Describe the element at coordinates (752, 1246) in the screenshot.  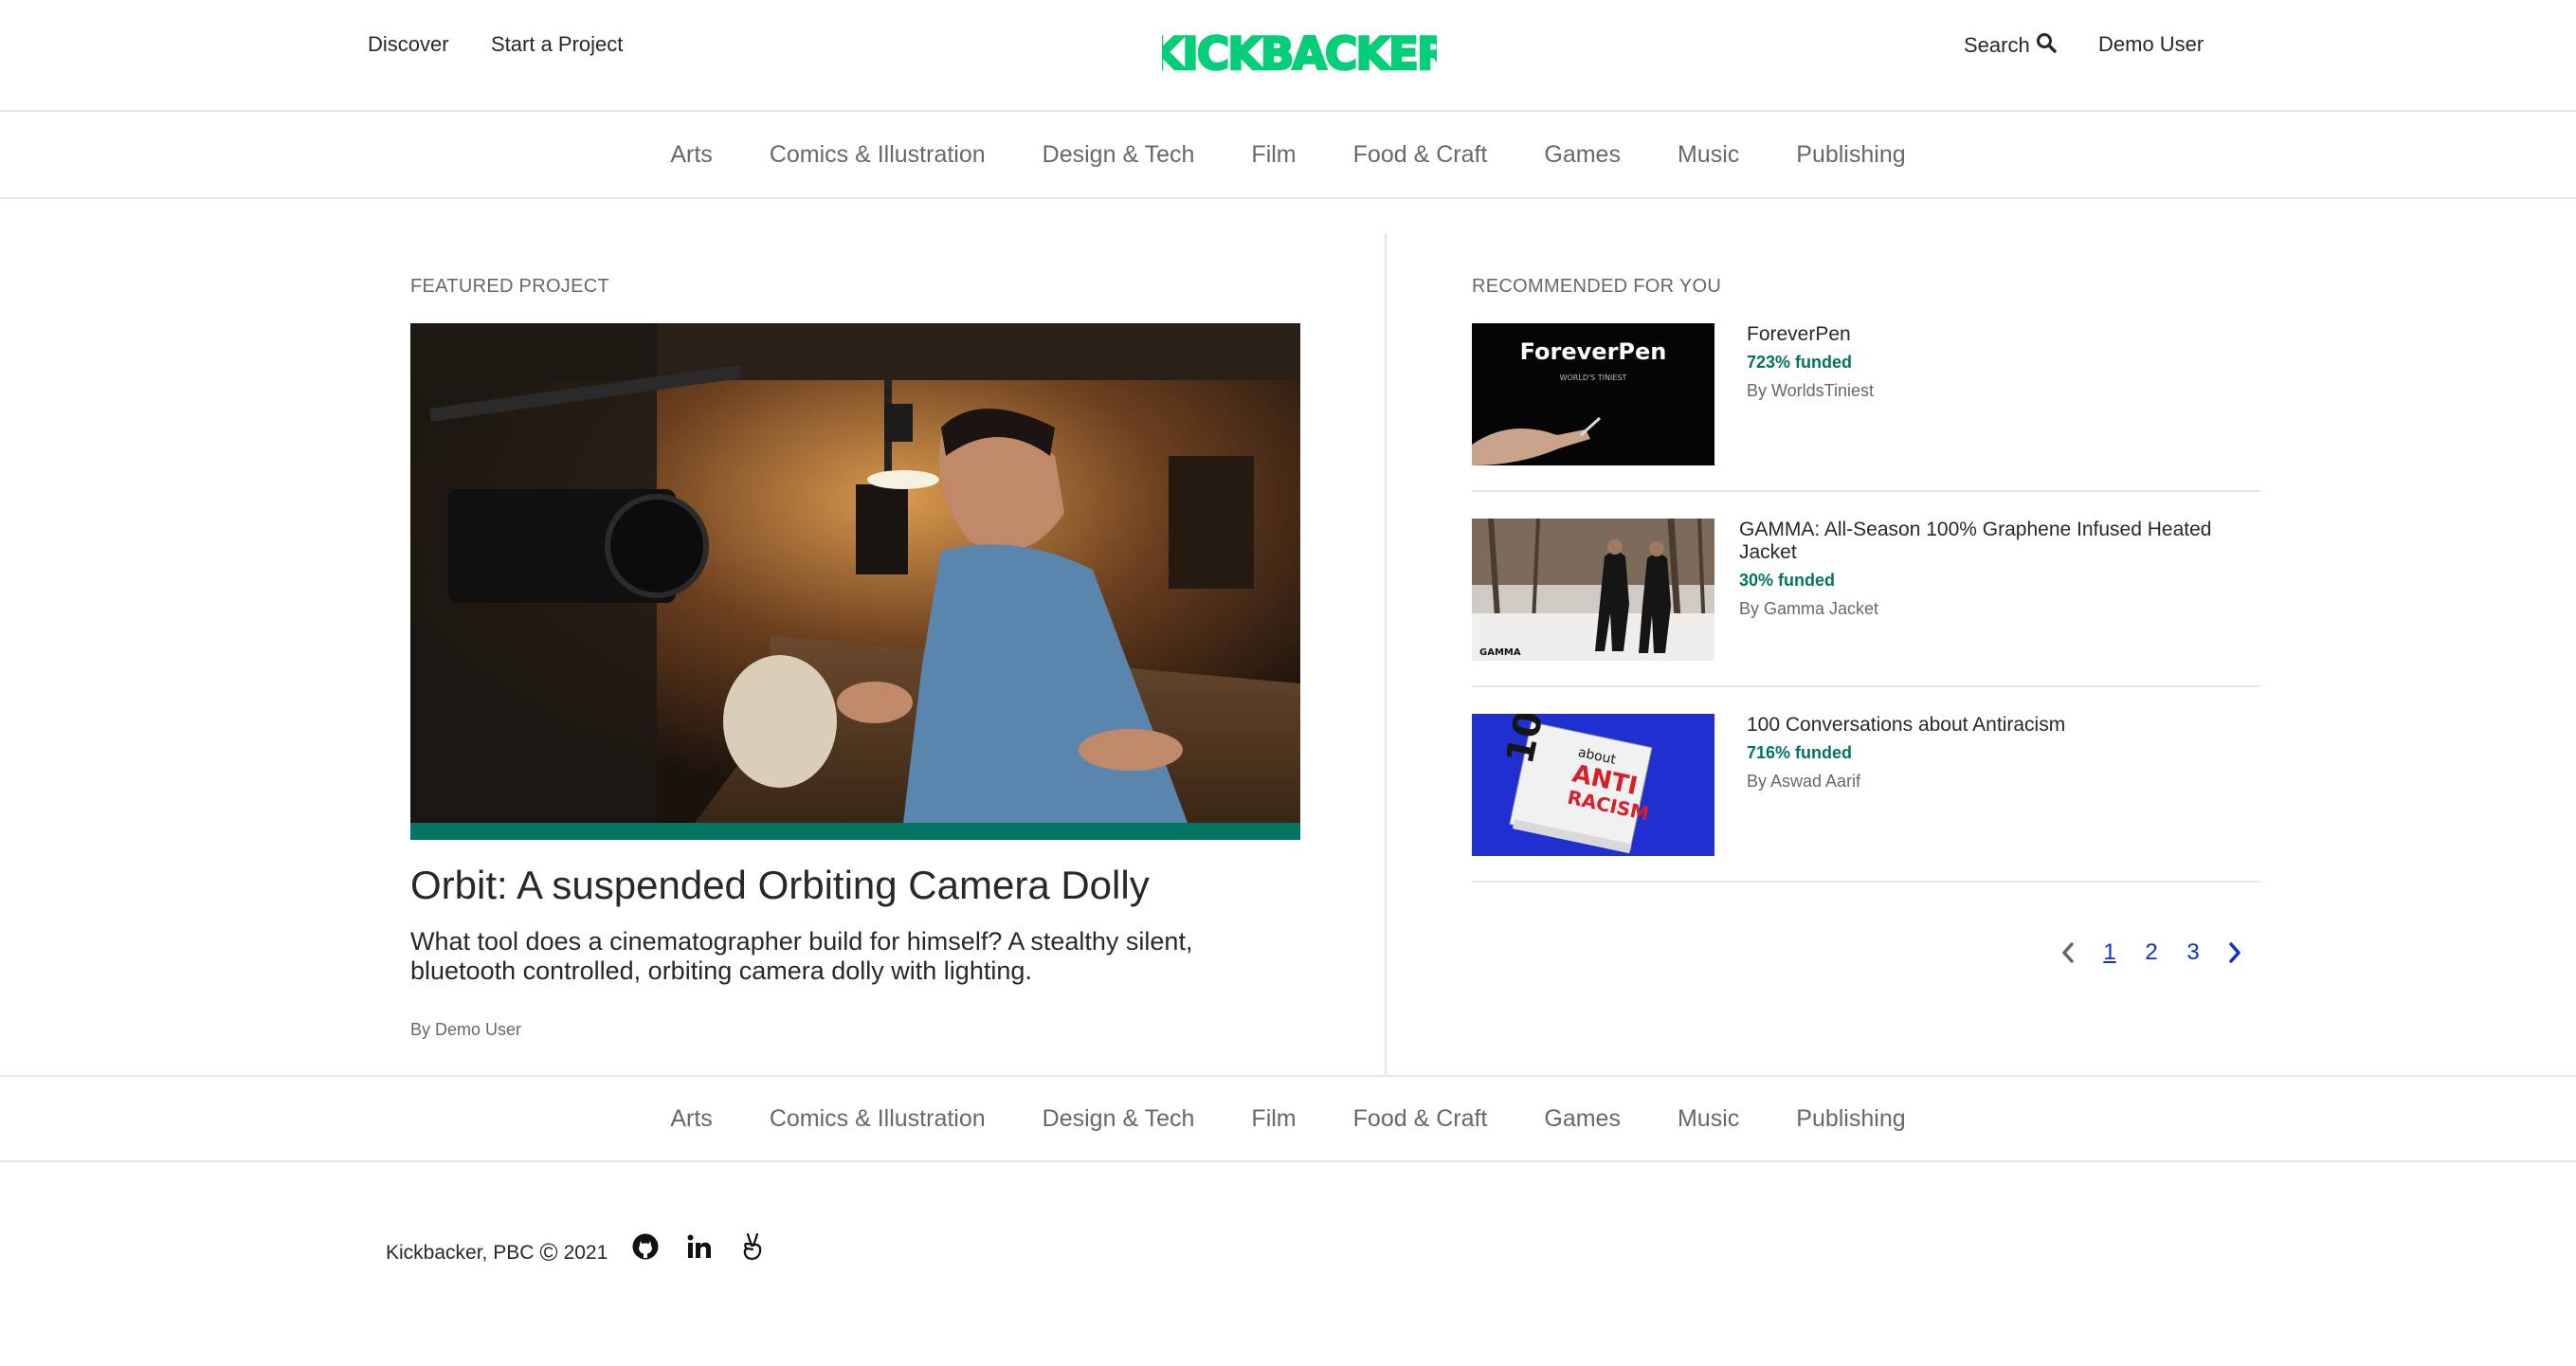
I see `angellist-icon` at that location.